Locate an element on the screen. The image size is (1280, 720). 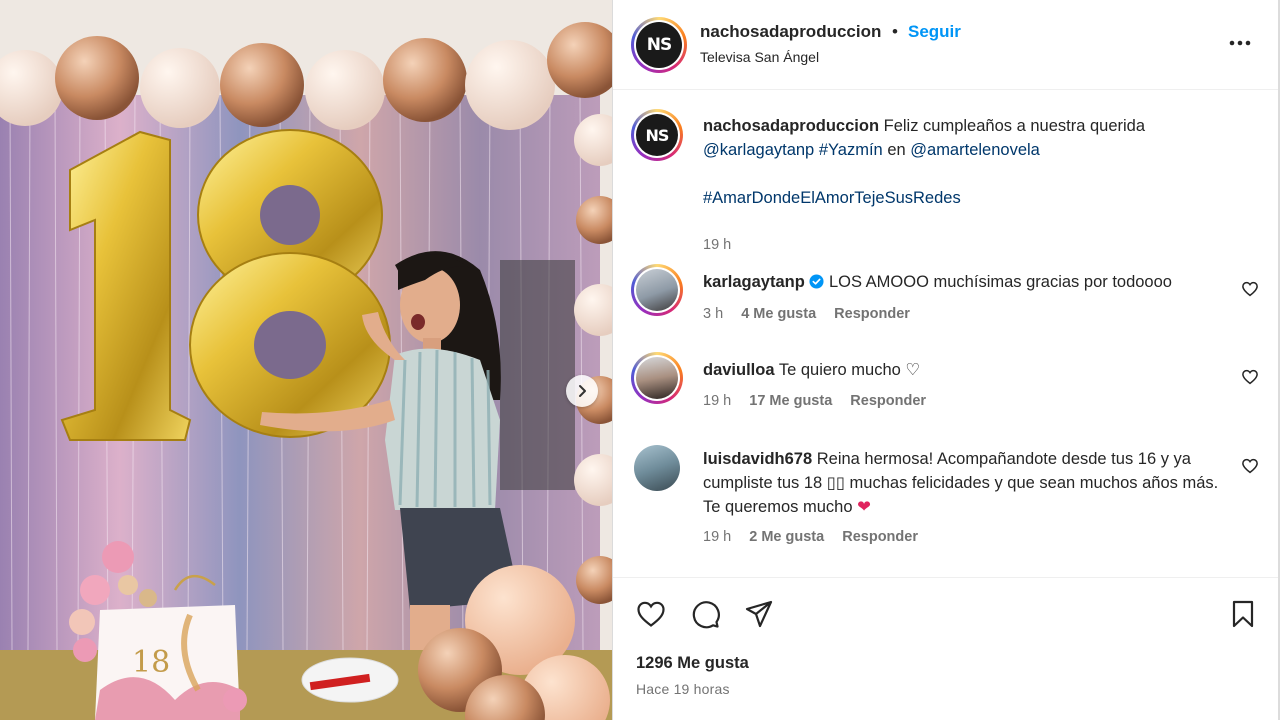
comment-likes: 2 Me gusta is located at coordinates (786, 537).